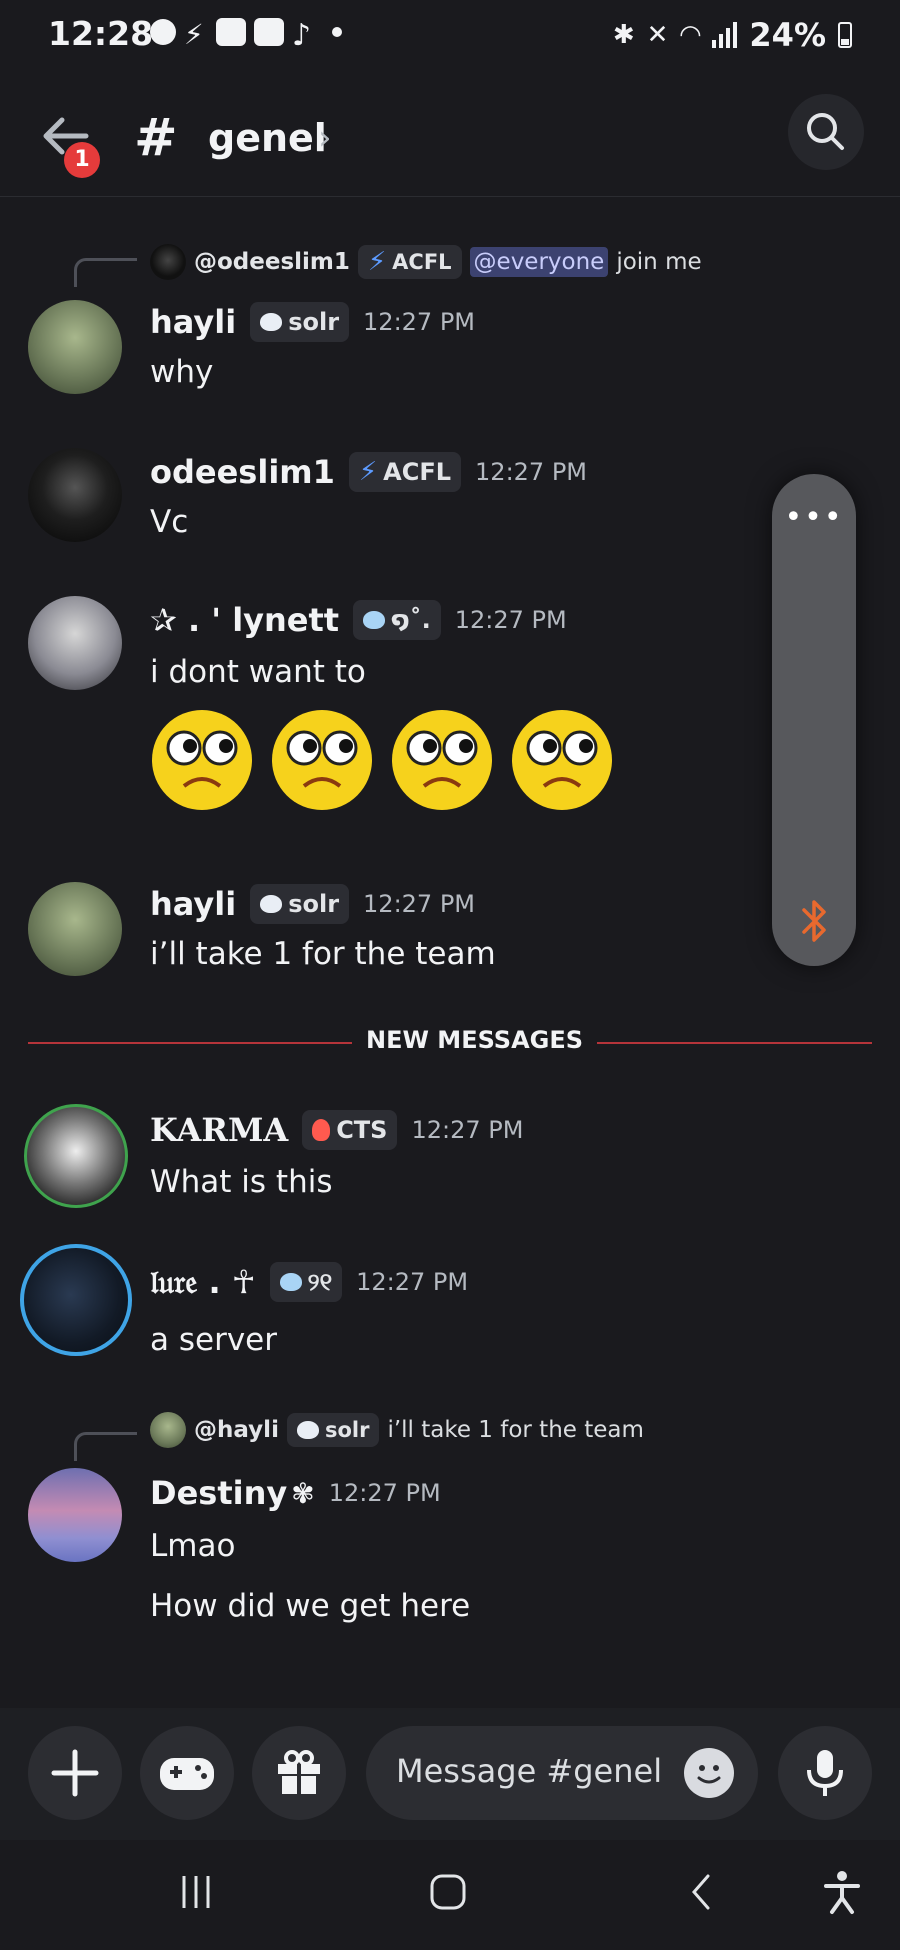 This screenshot has height=1950, width=900. Describe the element at coordinates (450, 138) in the screenshot. I see `channel-header: 1 # genel ›` at that location.